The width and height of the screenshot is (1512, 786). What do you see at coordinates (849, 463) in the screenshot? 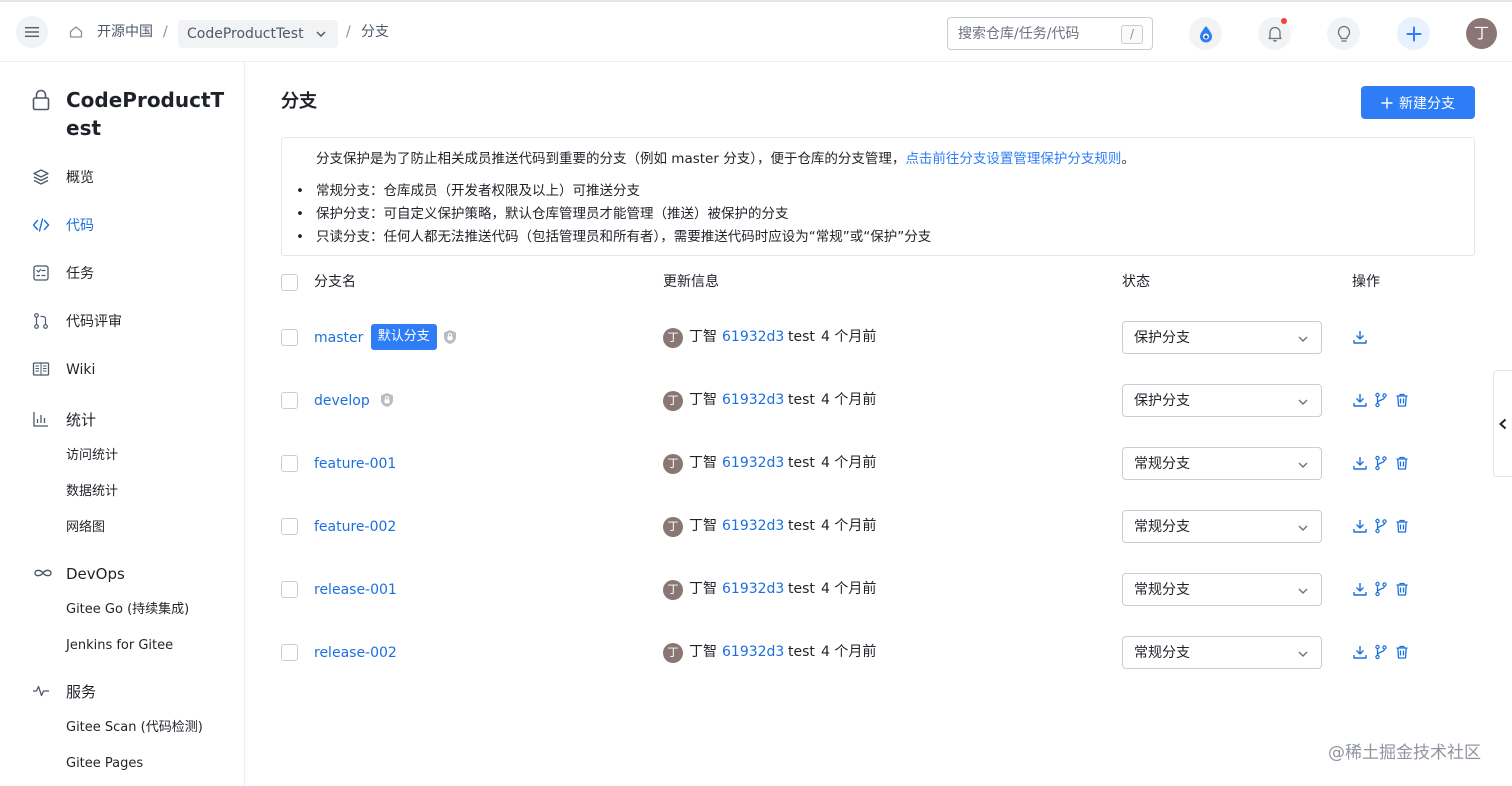
I see `commit-time: 4 个月前` at bounding box center [849, 463].